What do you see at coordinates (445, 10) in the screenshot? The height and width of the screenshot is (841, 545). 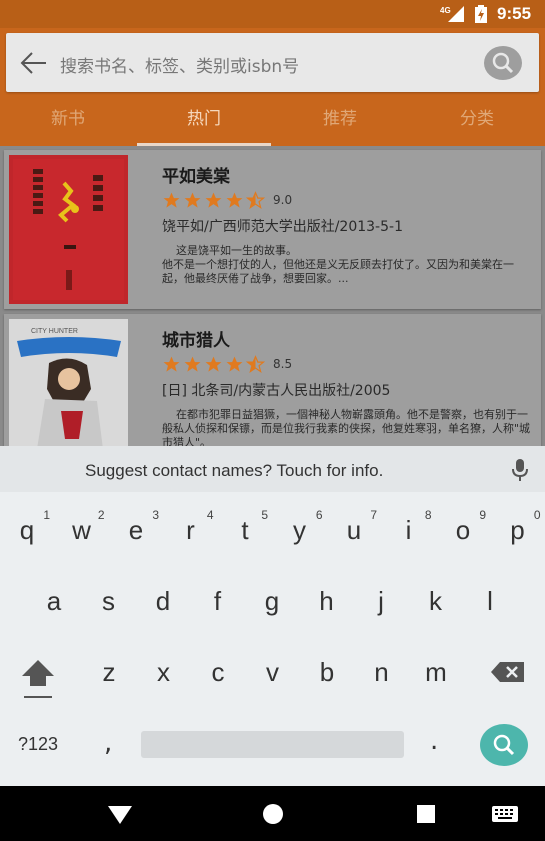 I see `svg-text: 4G` at bounding box center [445, 10].